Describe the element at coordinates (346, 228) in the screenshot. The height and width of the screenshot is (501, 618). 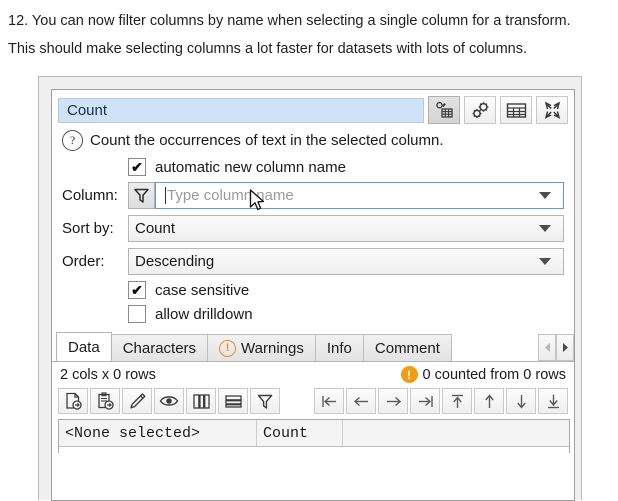
I see `sort-by-combobox: Count` at that location.